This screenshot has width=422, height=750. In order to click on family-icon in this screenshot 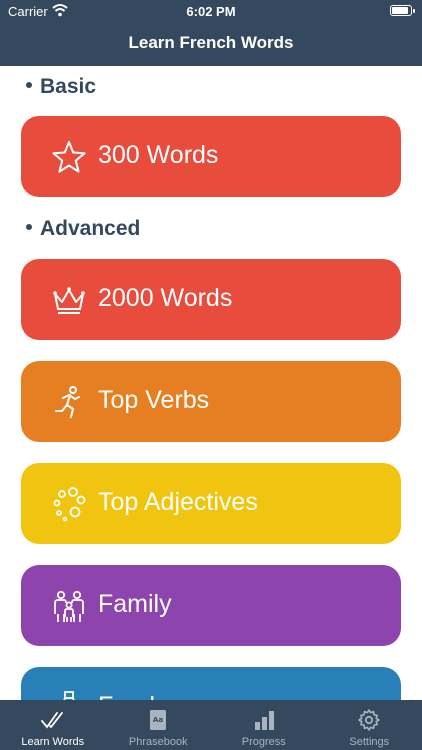, I will do `click(69, 606)`.